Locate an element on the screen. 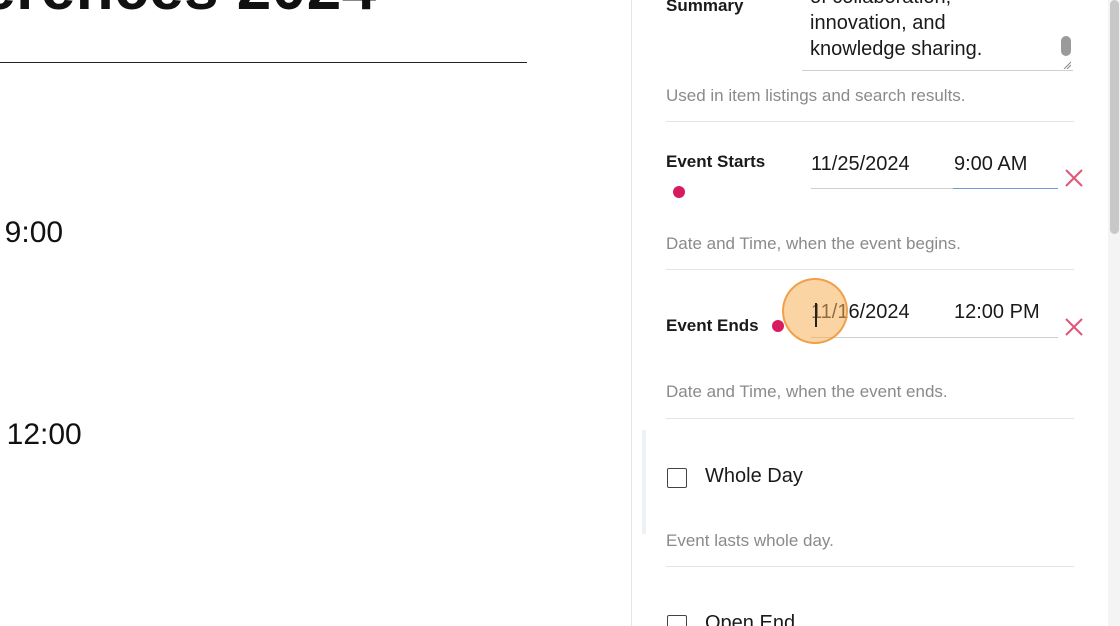 This screenshot has height=626, width=1120. section-marker is located at coordinates (644, 482).